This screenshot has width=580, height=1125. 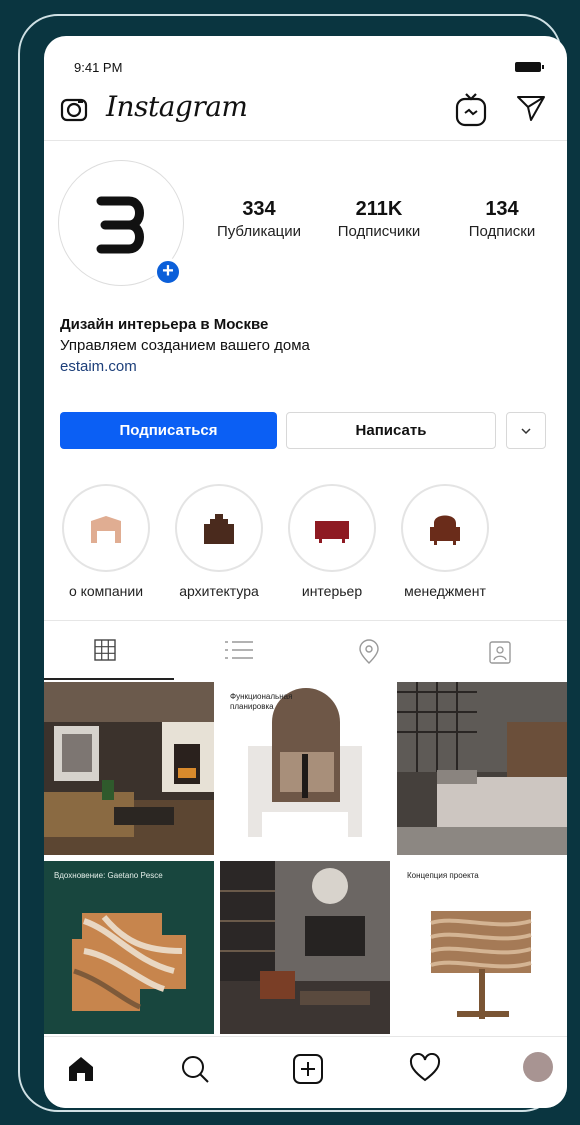 I want to click on post-caption: Вдохновение: Gaetano Pesce, so click(x=108, y=875).